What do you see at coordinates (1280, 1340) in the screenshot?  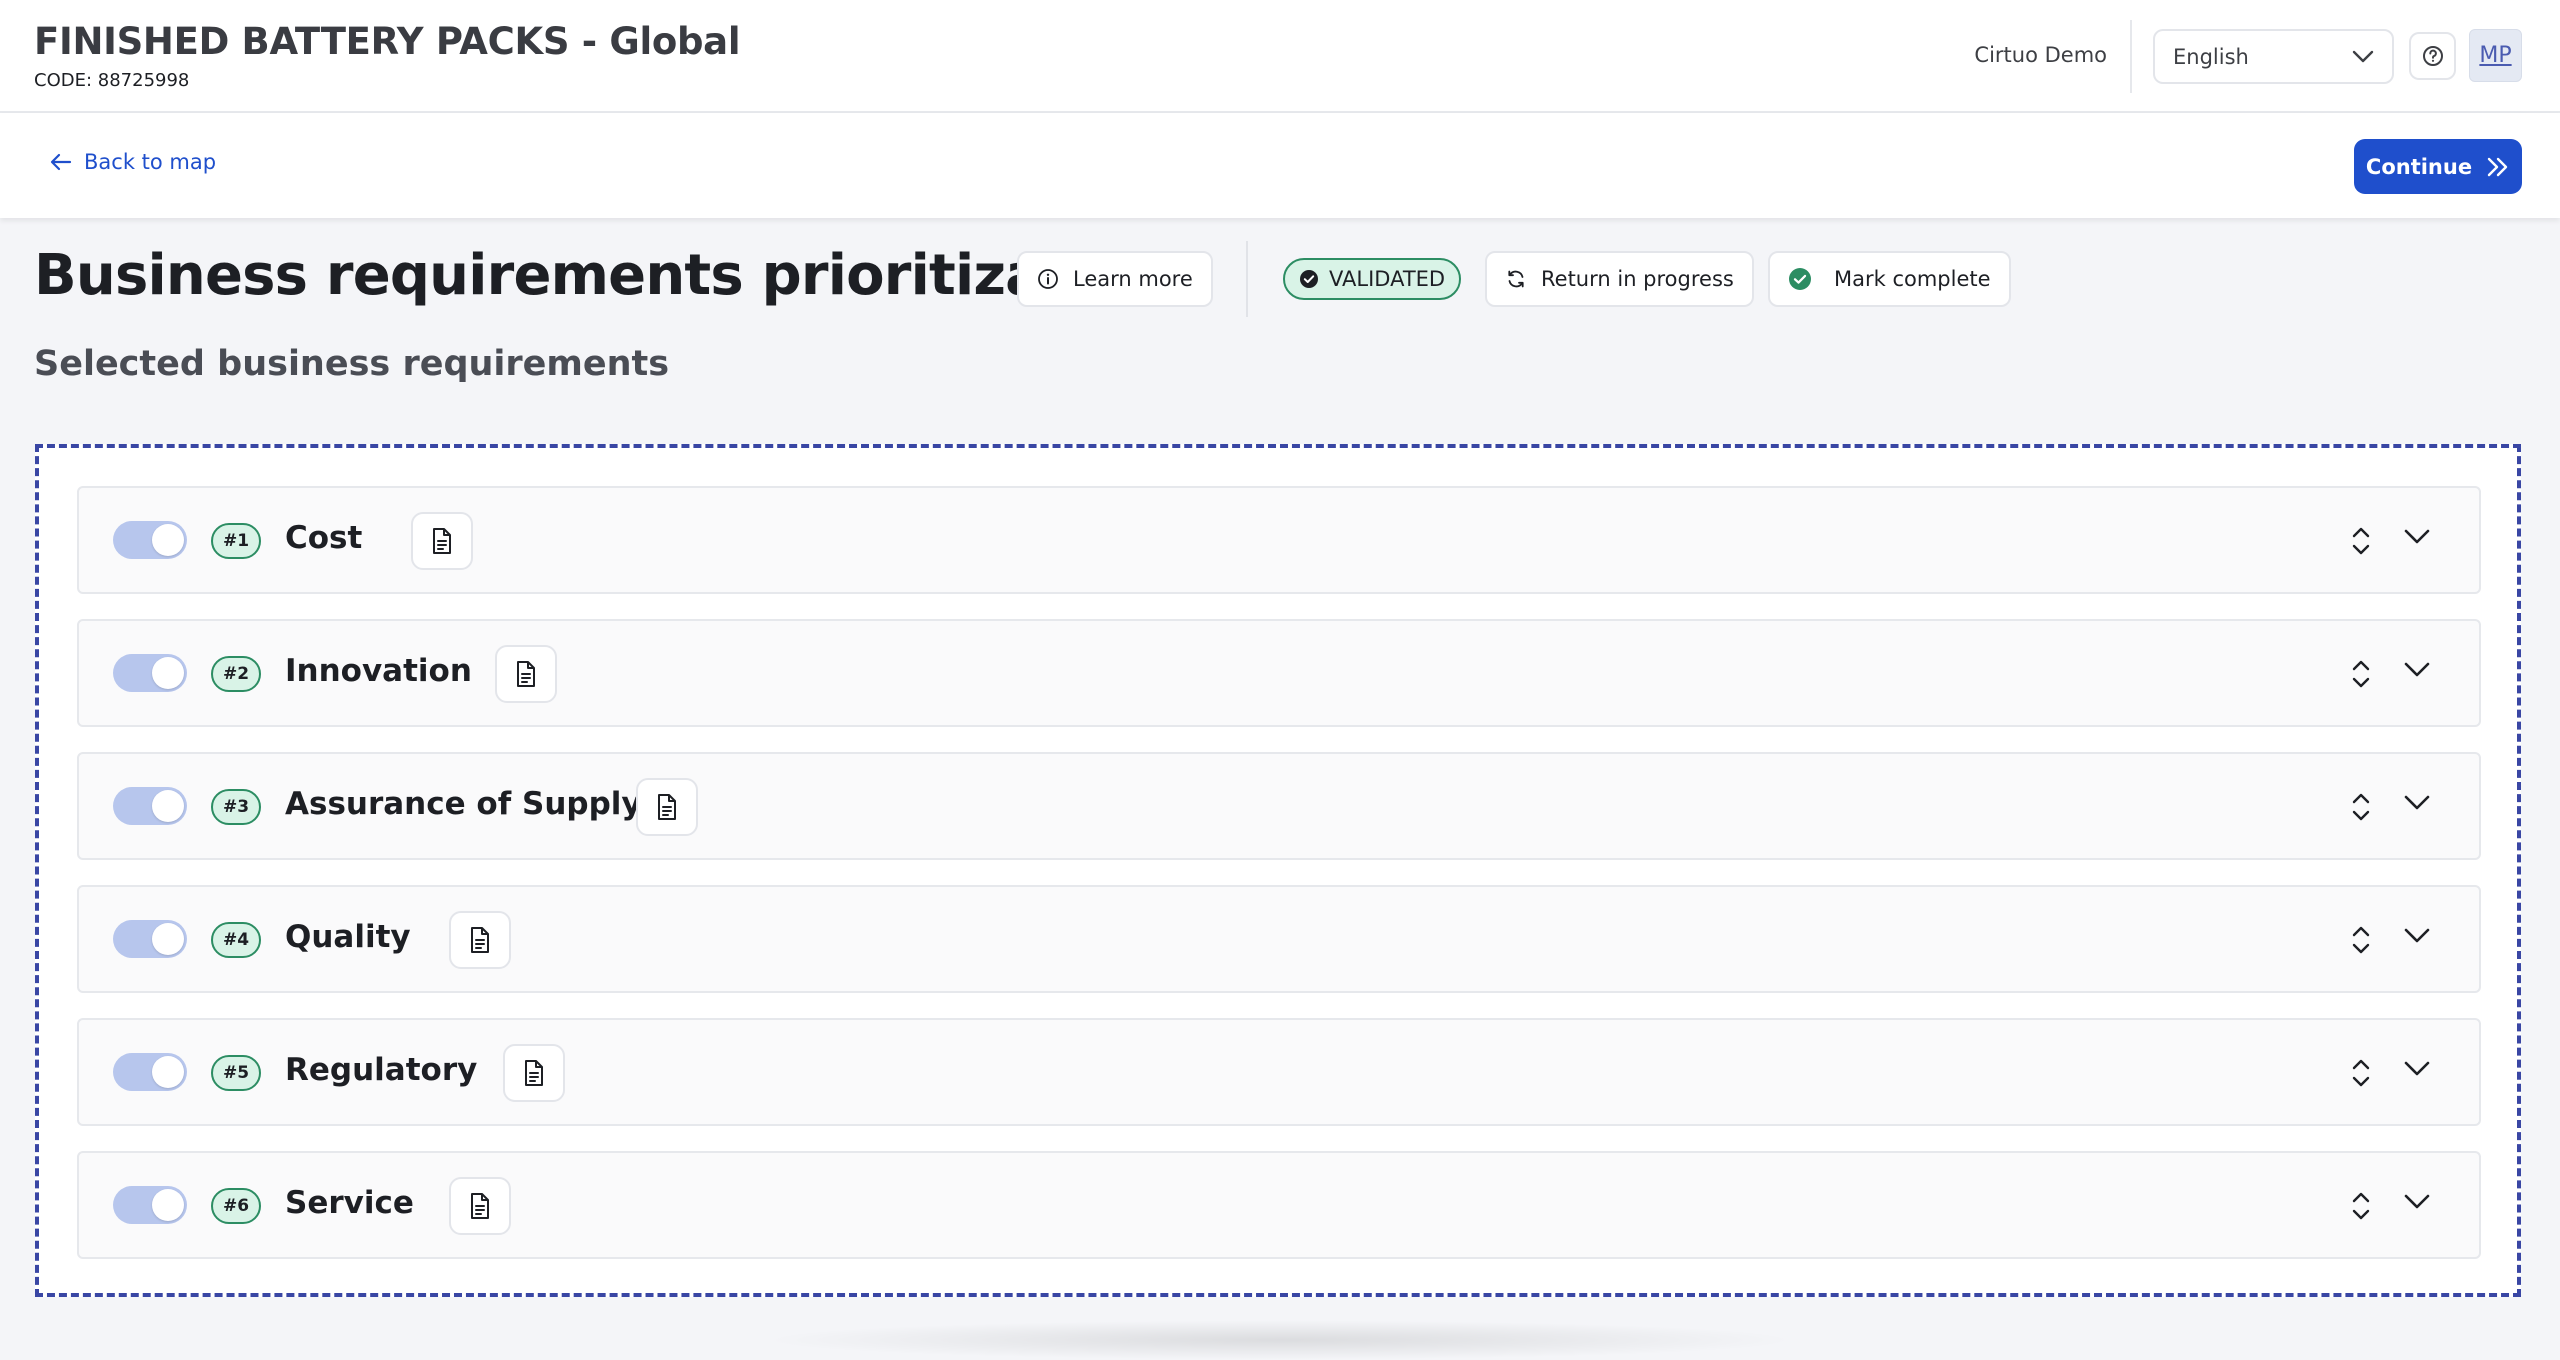 I see `footer-shadow` at bounding box center [1280, 1340].